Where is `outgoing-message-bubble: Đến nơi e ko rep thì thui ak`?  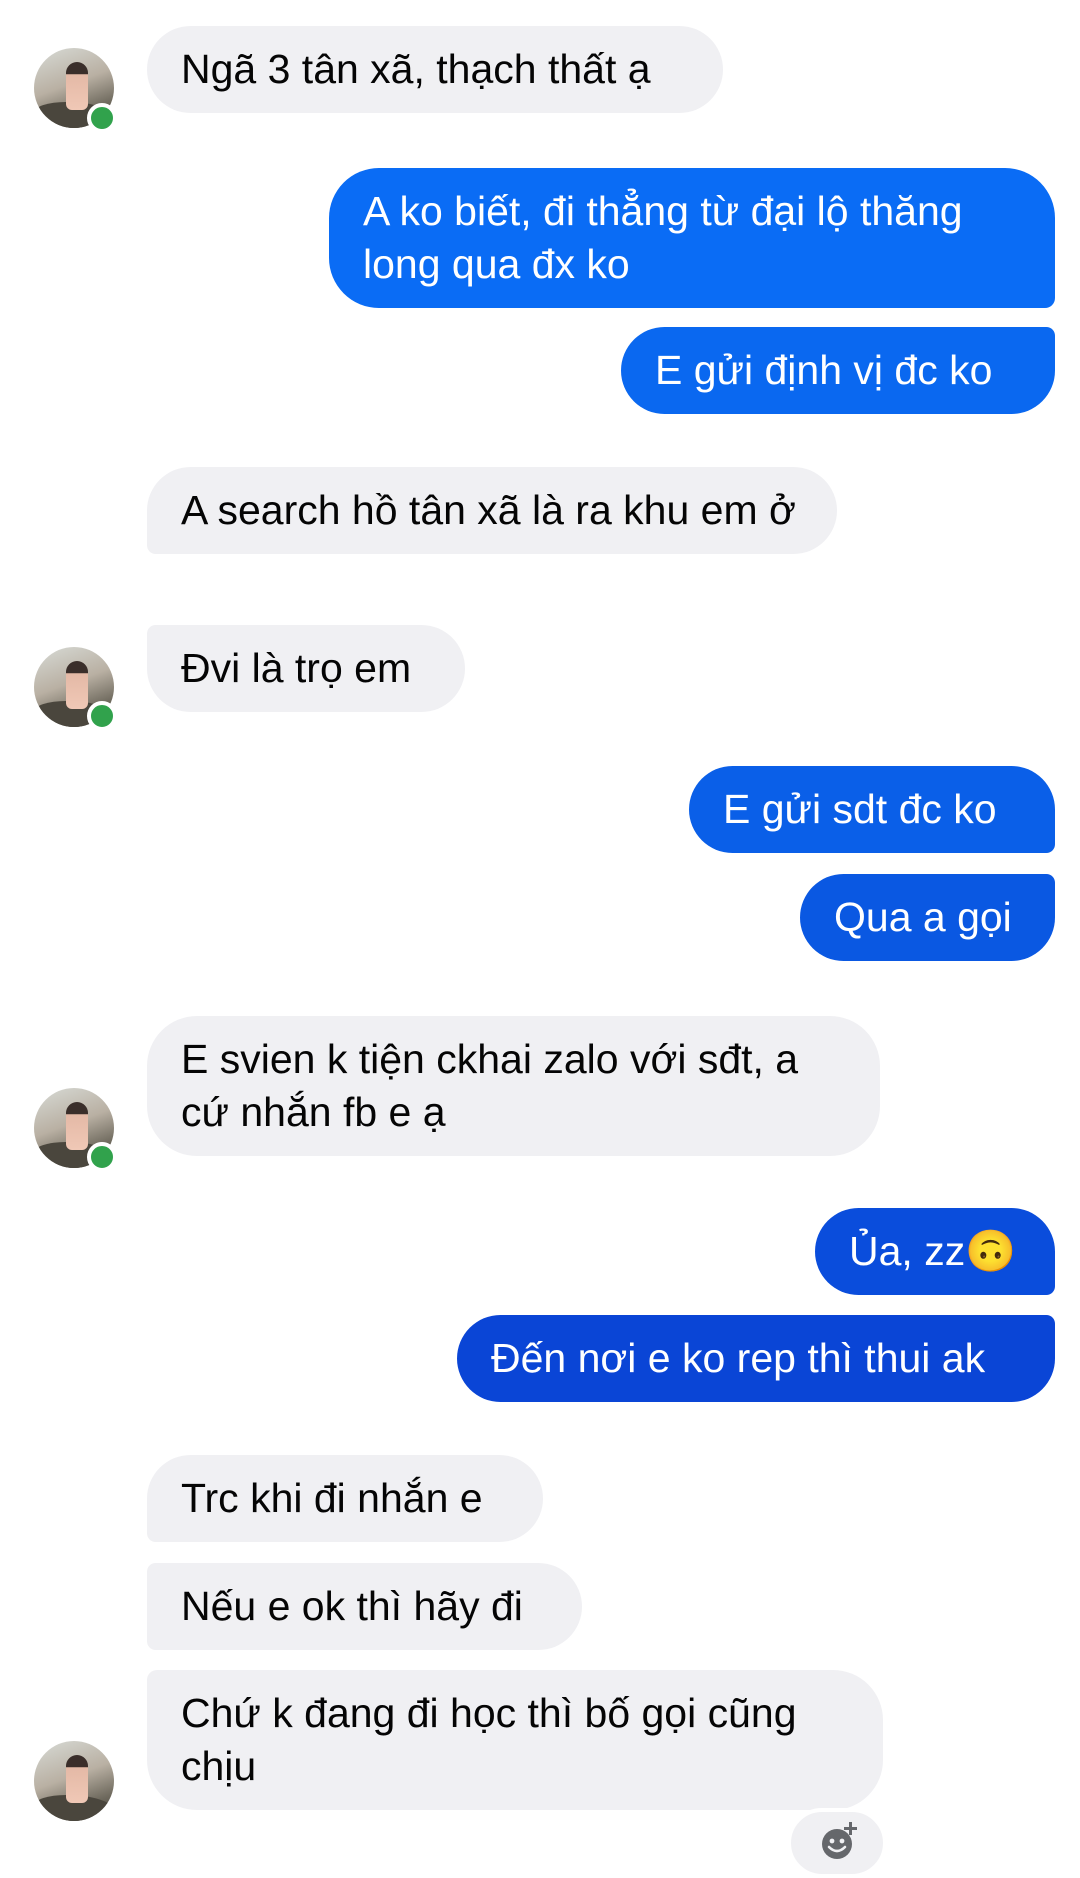 outgoing-message-bubble: Đến nơi e ko rep thì thui ak is located at coordinates (756, 1358).